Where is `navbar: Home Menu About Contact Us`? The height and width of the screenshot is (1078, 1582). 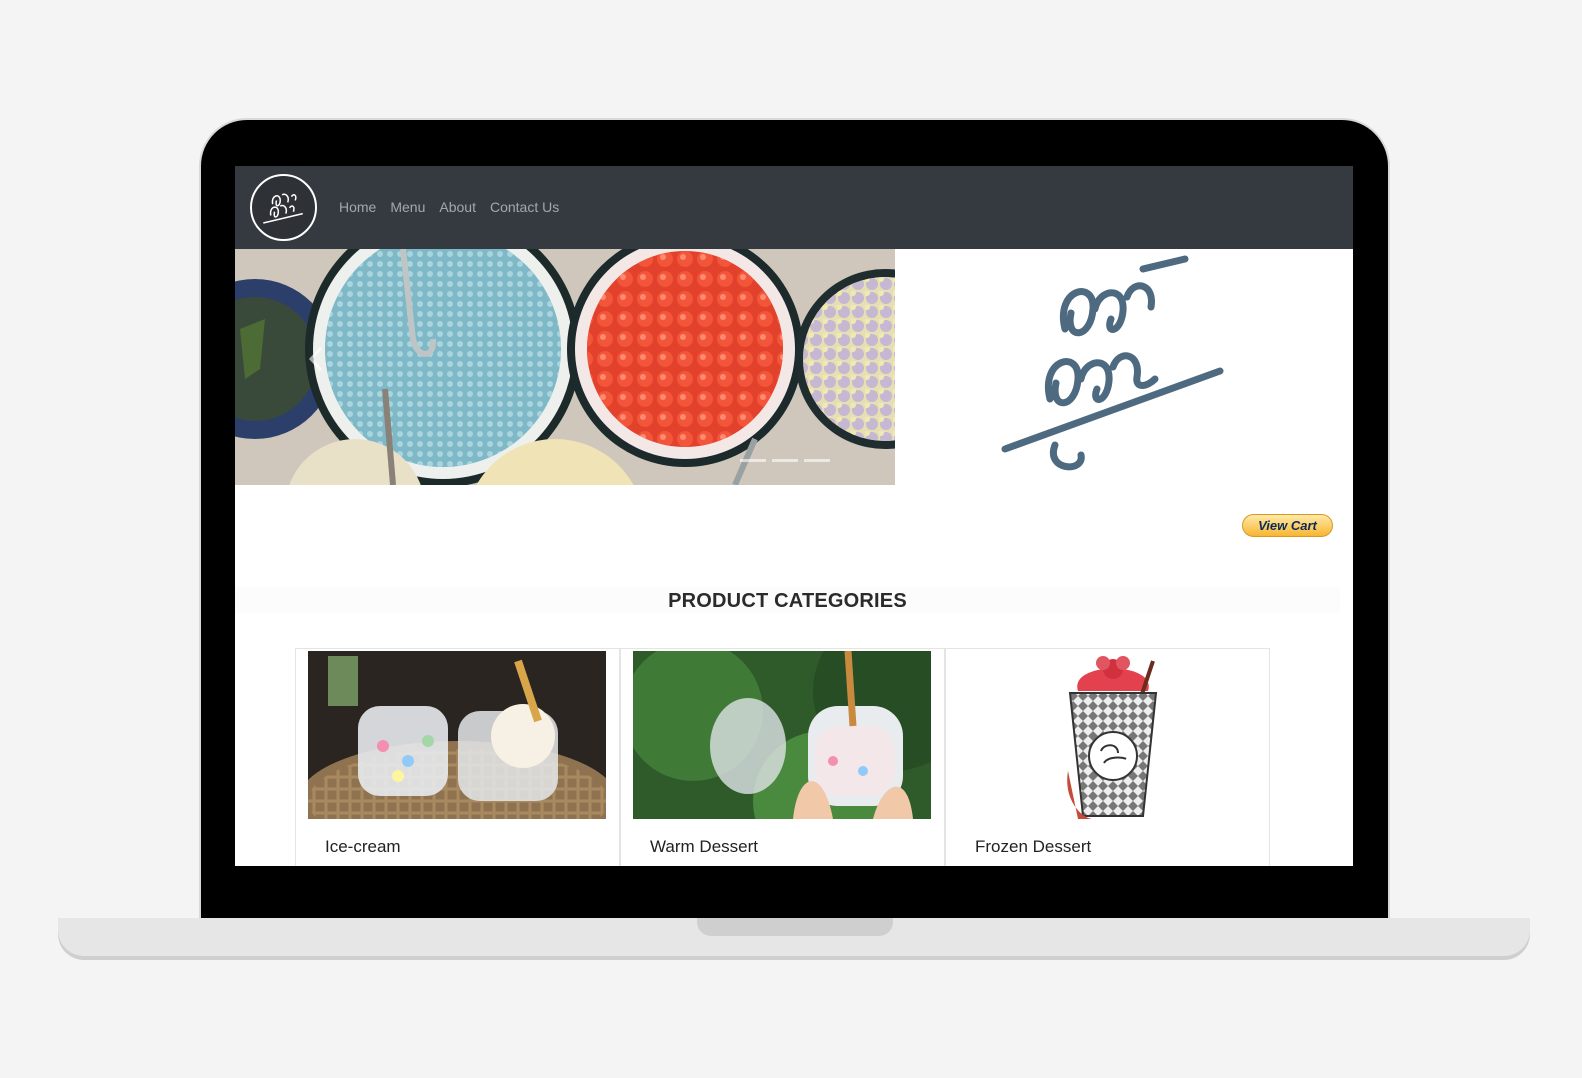
navbar: Home Menu About Contact Us is located at coordinates (794, 207).